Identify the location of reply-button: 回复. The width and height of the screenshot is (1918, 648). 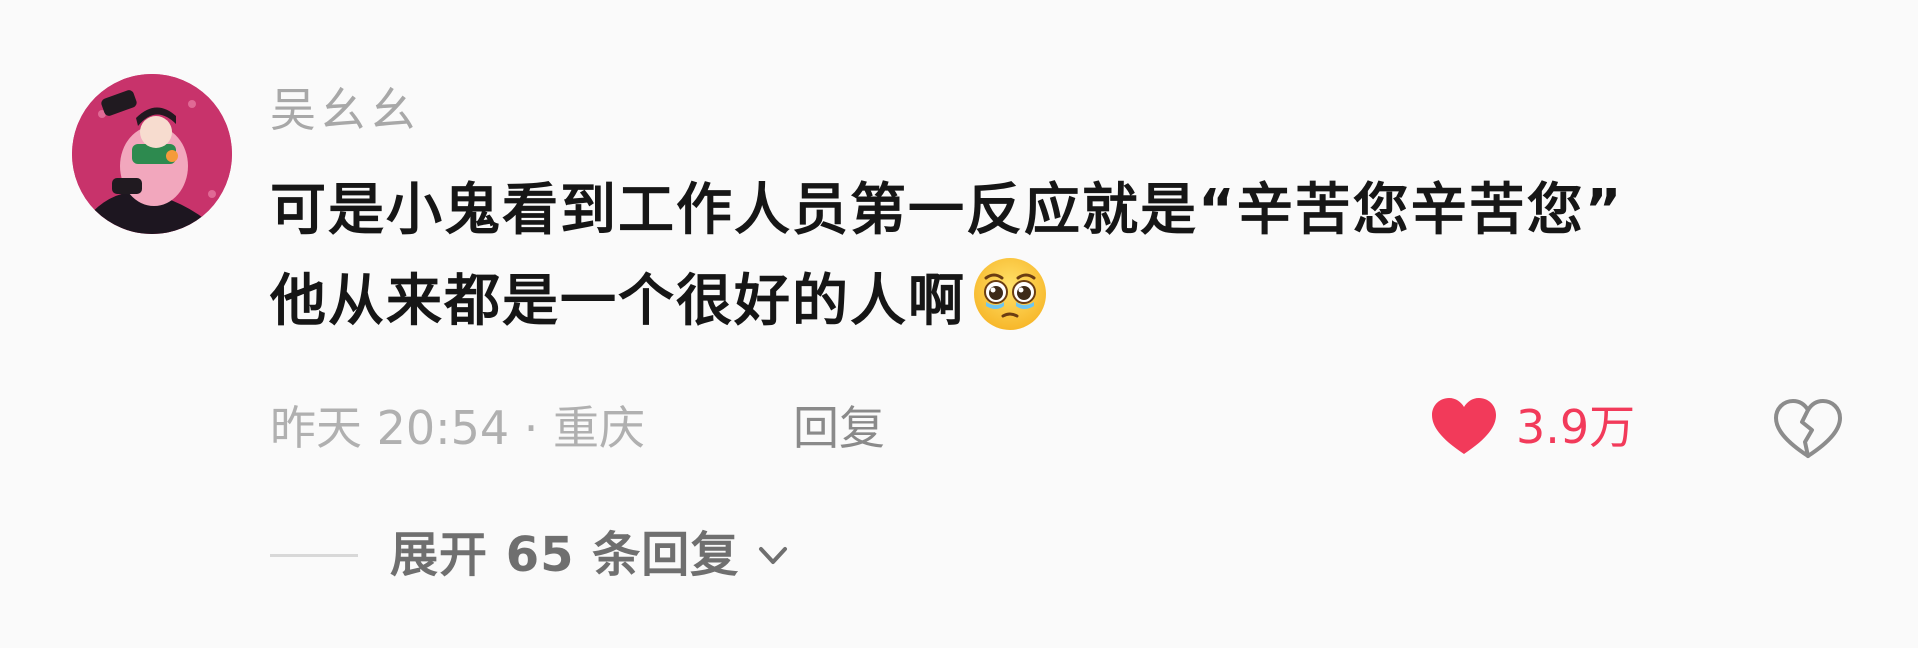
(839, 428).